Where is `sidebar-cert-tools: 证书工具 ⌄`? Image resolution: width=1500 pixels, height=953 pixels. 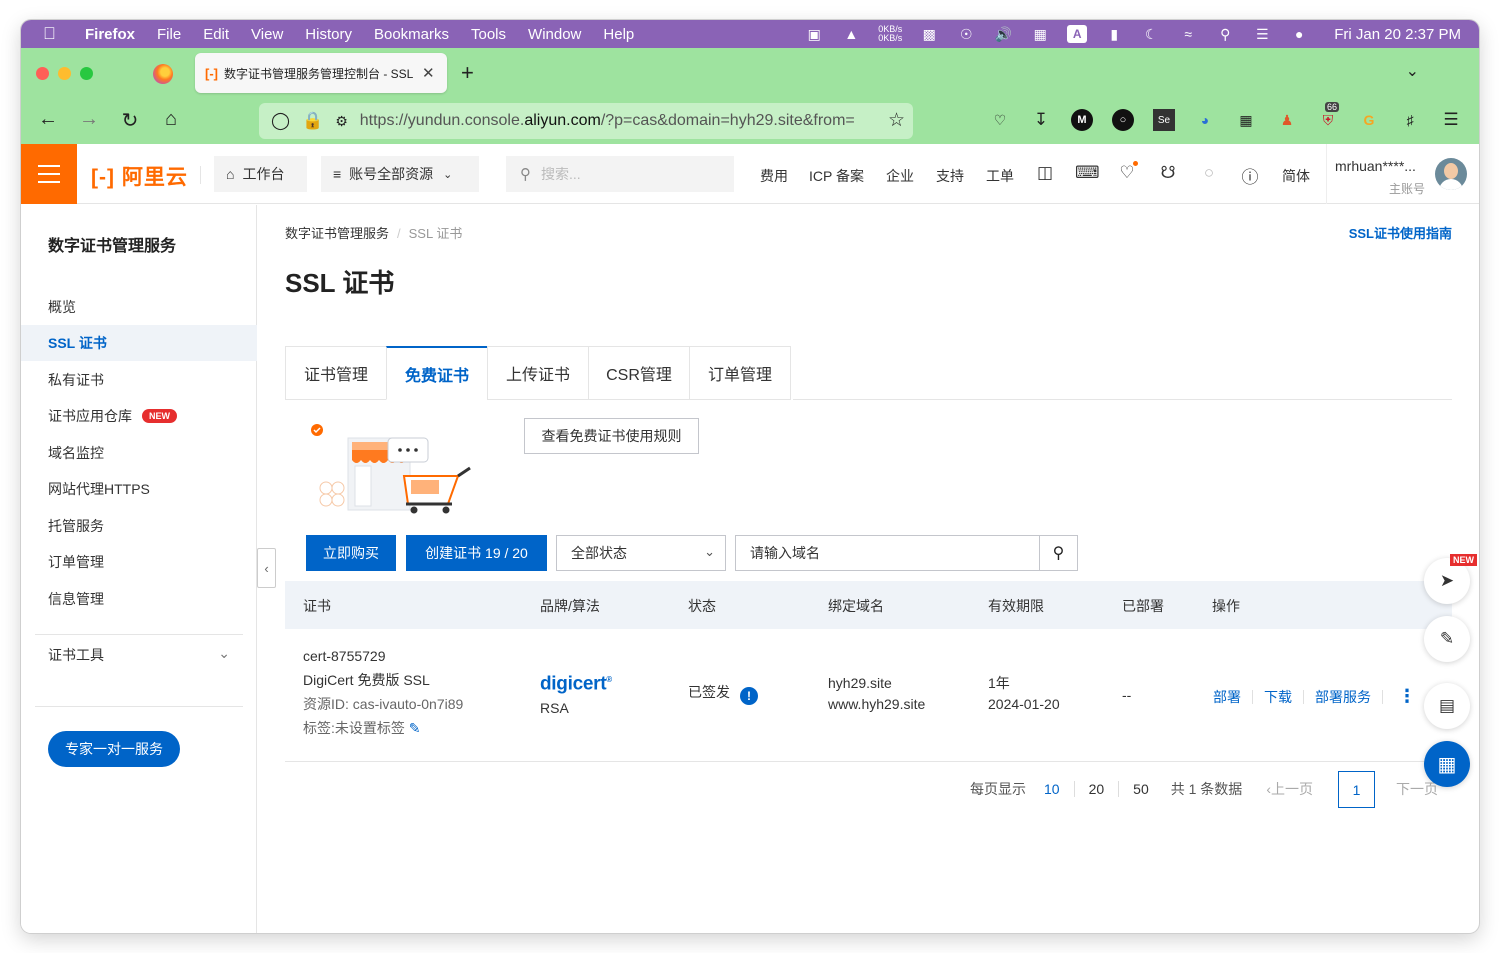 sidebar-cert-tools: 证书工具 ⌄ is located at coordinates (139, 655).